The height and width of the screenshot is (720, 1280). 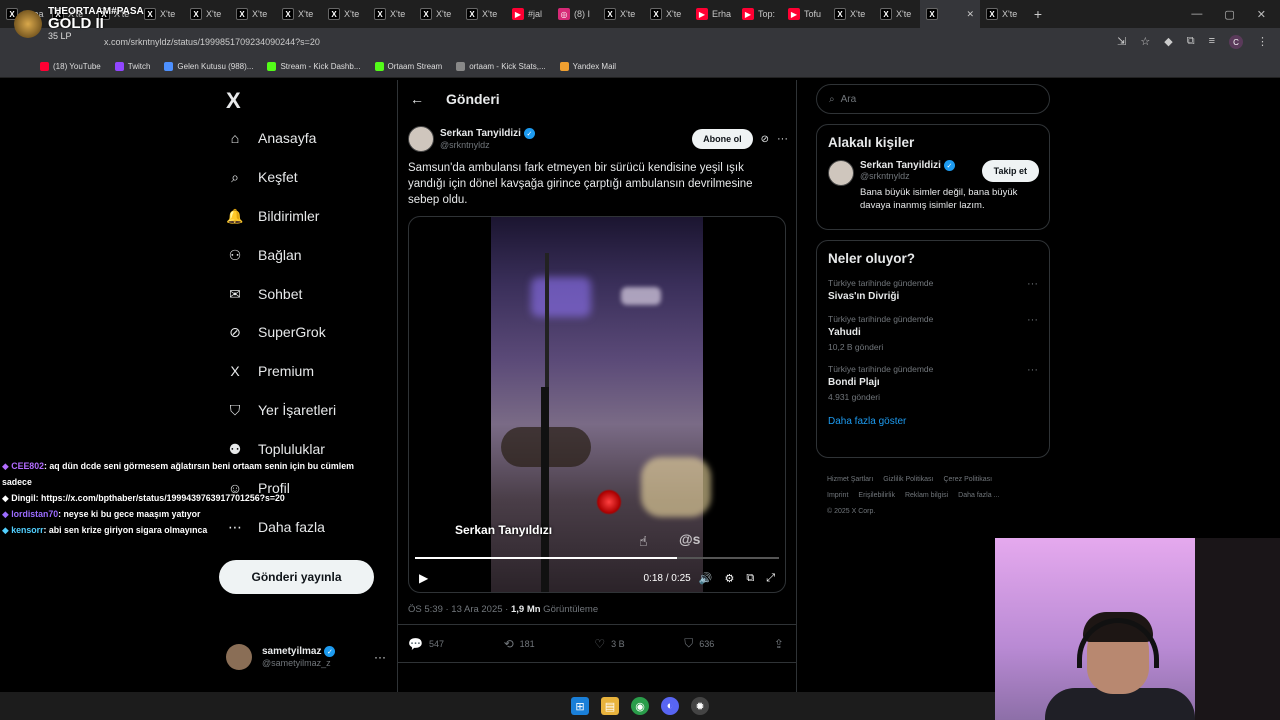 I want to click on settings-gear-icon: ⚙, so click(x=729, y=578).